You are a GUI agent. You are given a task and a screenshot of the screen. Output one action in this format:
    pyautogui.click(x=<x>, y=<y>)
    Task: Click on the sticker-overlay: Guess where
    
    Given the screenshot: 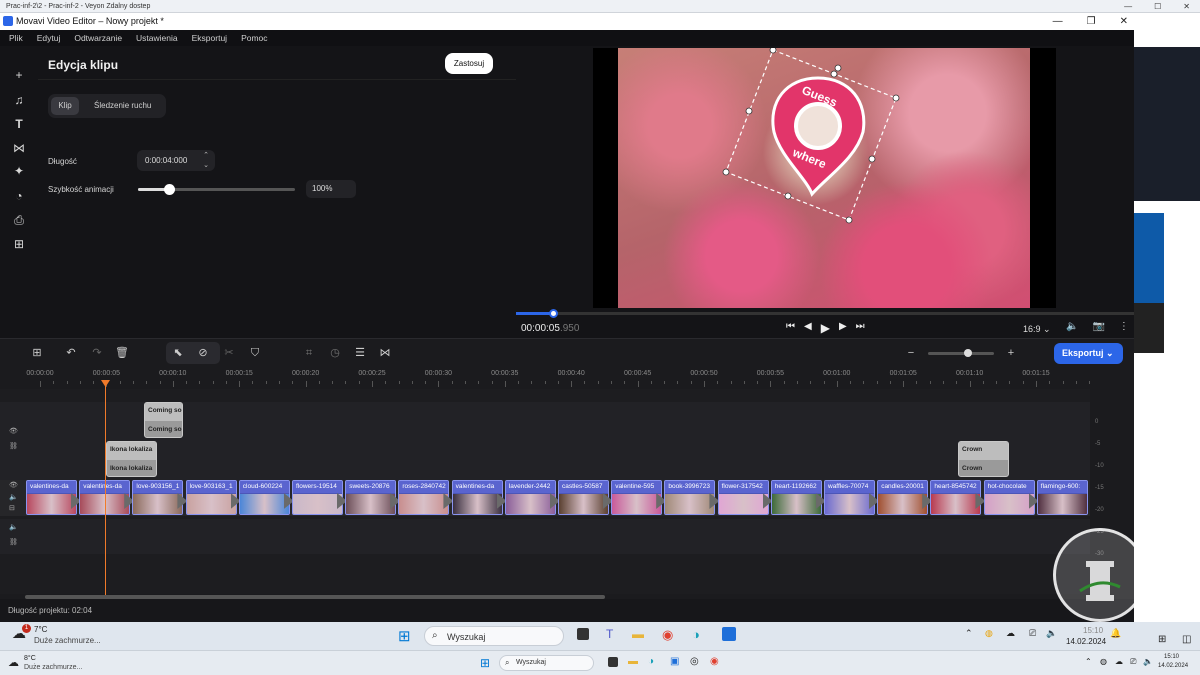 What is the action you would take?
    pyautogui.click(x=824, y=178)
    